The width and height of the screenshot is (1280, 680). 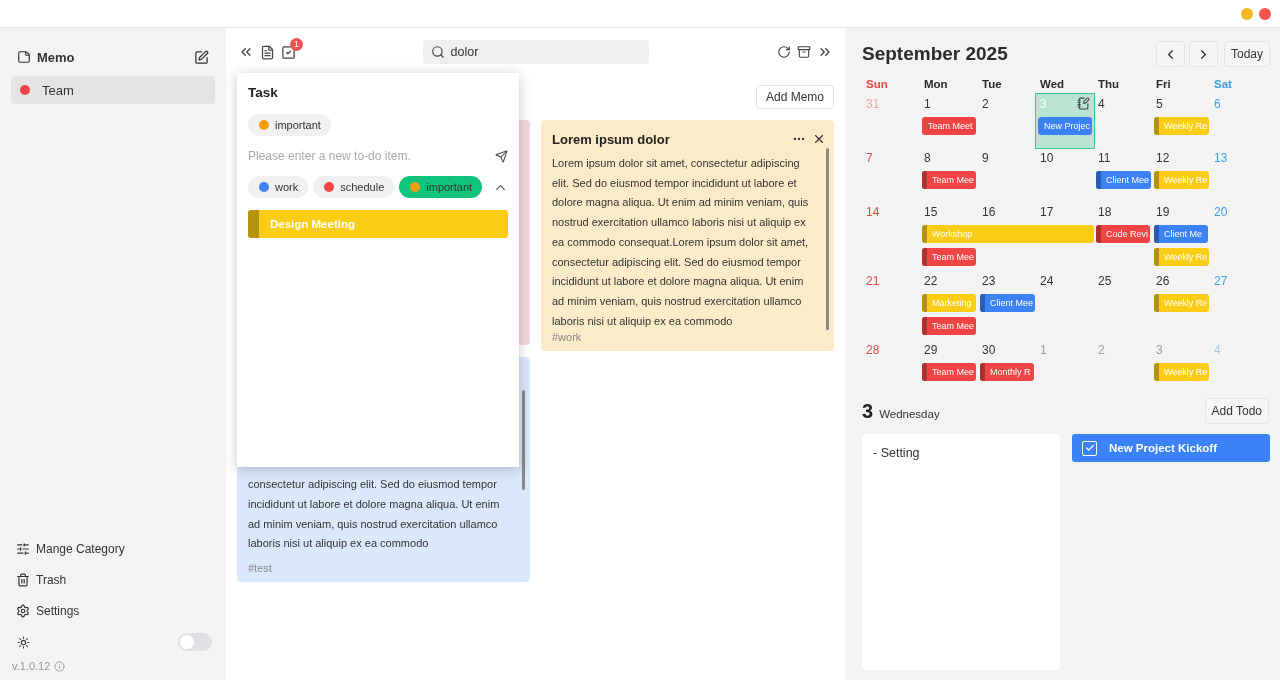 What do you see at coordinates (289, 125) in the screenshot?
I see `tag-chip: important` at bounding box center [289, 125].